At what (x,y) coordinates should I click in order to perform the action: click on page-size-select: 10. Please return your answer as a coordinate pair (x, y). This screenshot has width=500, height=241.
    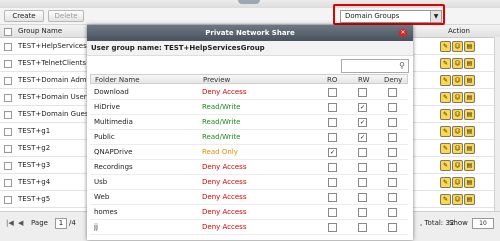
    Looking at the image, I should click on (483, 223).